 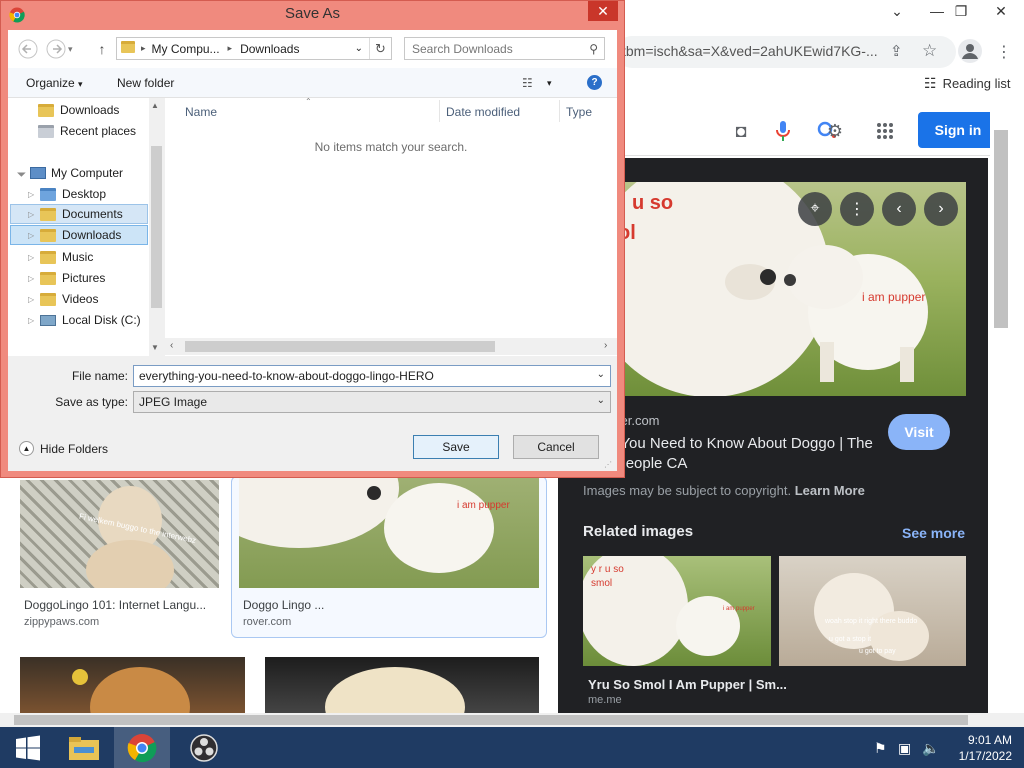 I want to click on horizontal-scrollbar-thumb, so click(x=491, y=720).